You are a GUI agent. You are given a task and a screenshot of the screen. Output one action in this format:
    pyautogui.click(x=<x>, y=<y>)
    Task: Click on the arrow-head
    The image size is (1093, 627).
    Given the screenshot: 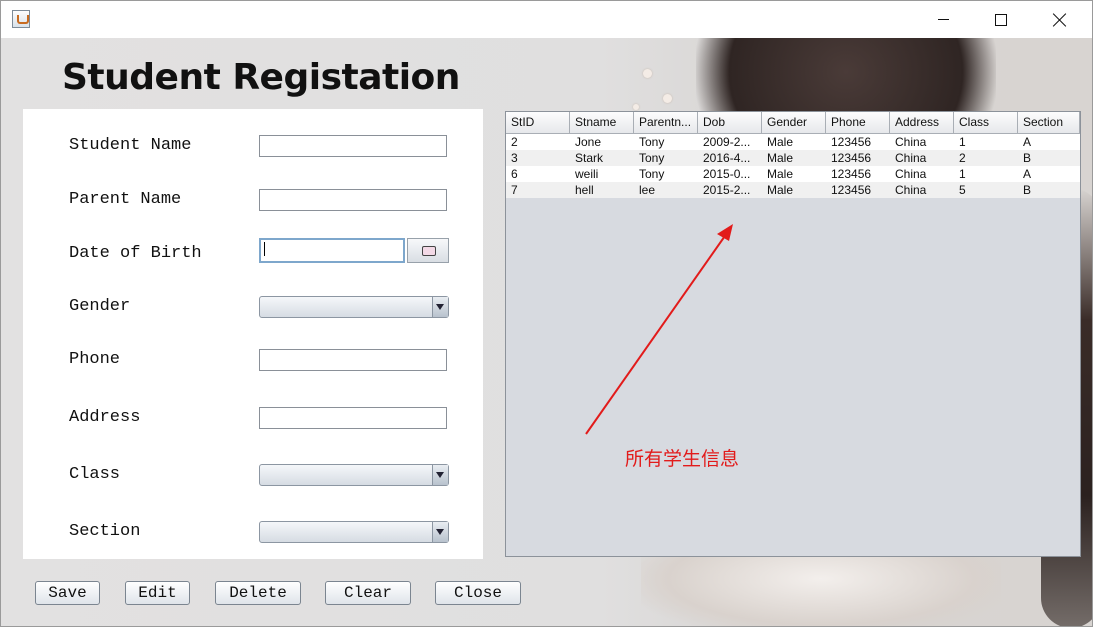 What is the action you would take?
    pyautogui.click(x=725, y=232)
    